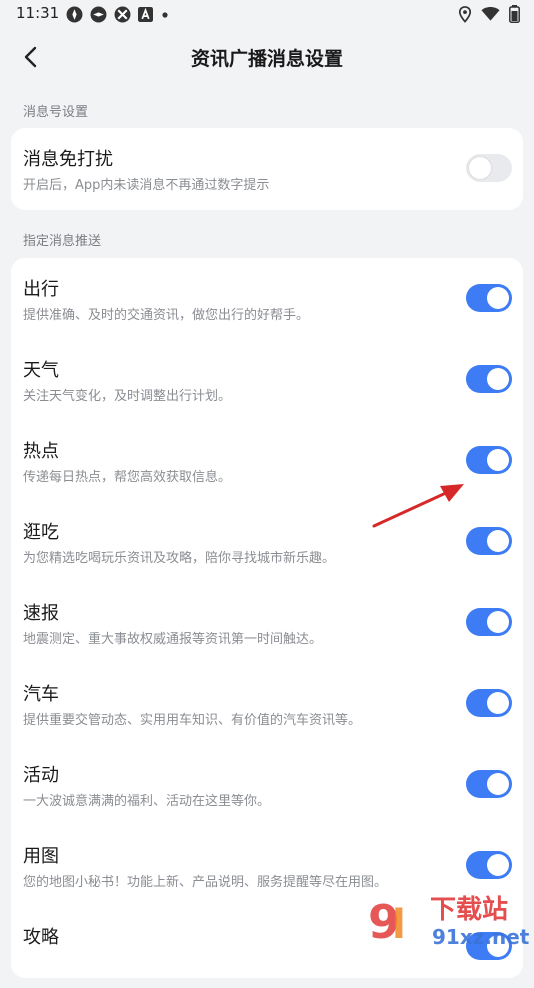  I want to click on setting-title: 出行, so click(41, 289).